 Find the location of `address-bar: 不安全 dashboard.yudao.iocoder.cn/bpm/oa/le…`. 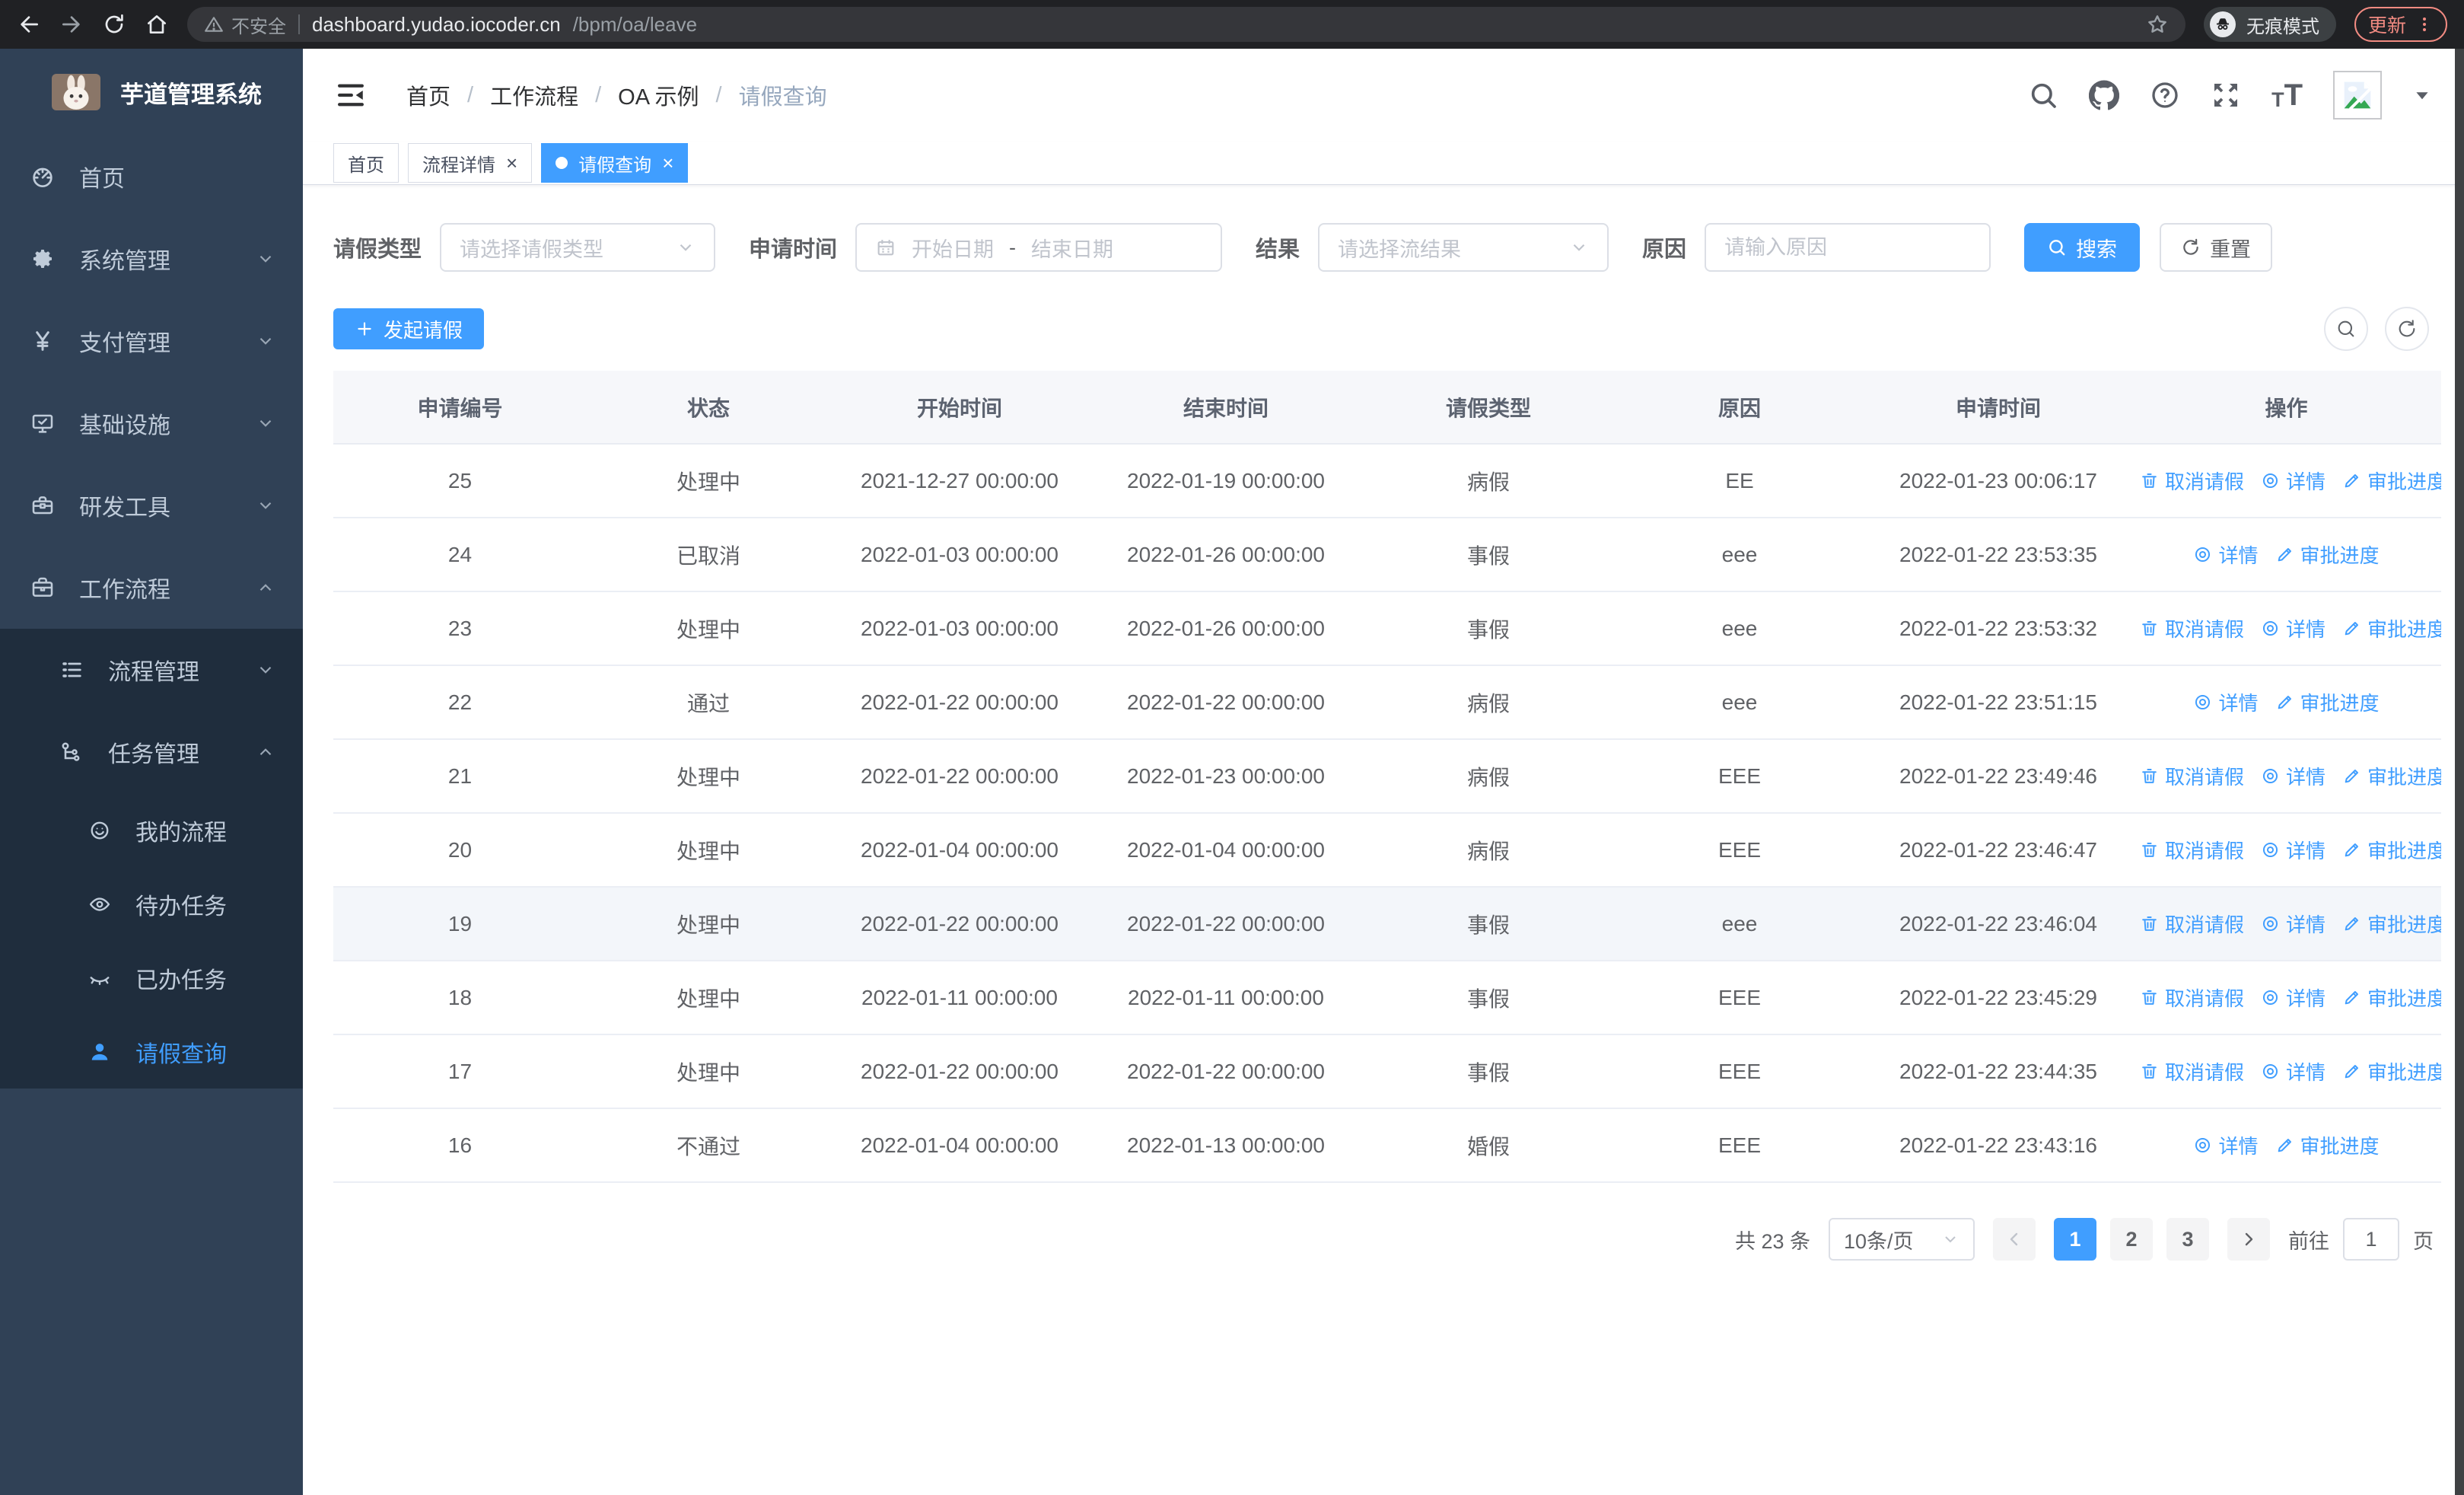

address-bar: 不安全 dashboard.yudao.iocoder.cn/bpm/oa/le… is located at coordinates (1186, 25).